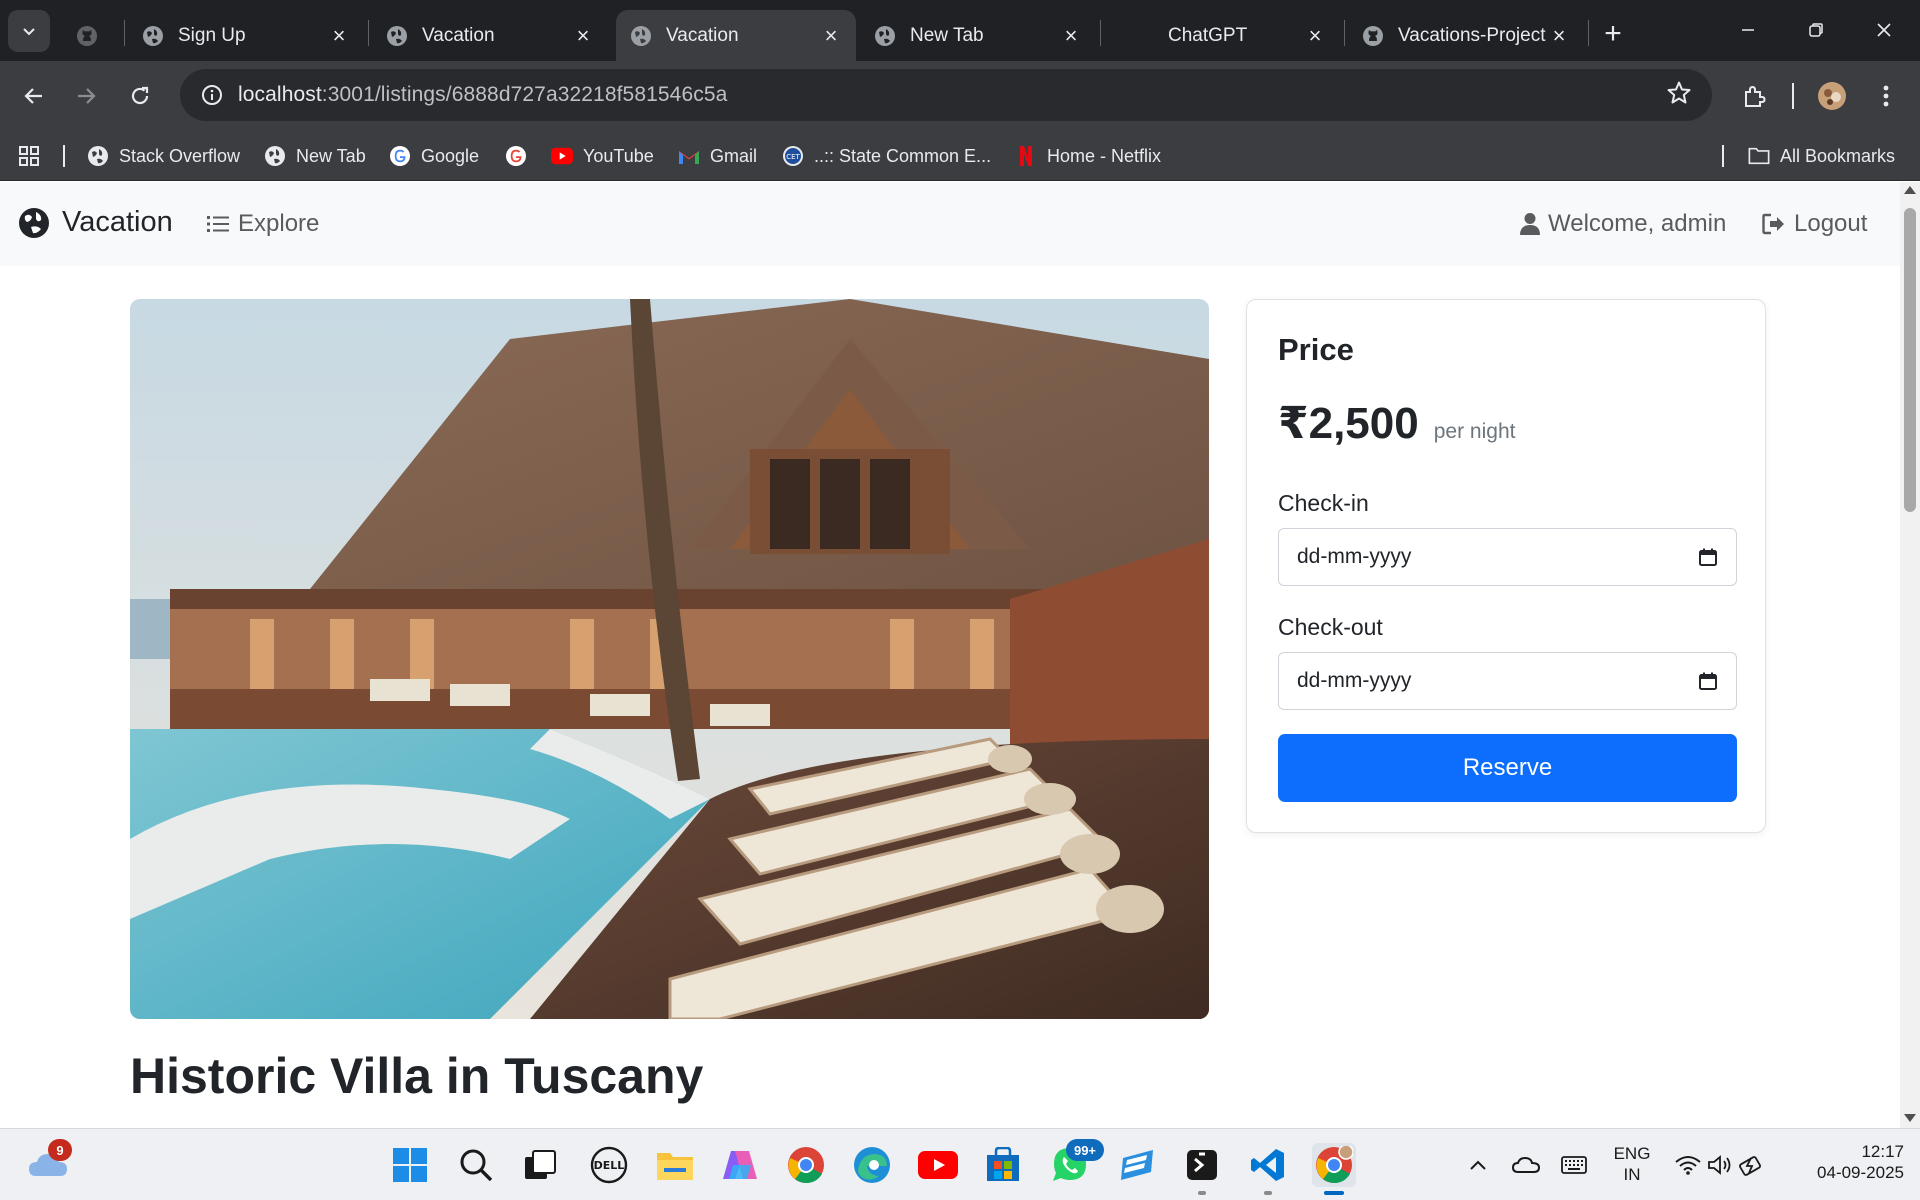 This screenshot has height=1200, width=1920. I want to click on show-hidden-icons-button, so click(1478, 1165).